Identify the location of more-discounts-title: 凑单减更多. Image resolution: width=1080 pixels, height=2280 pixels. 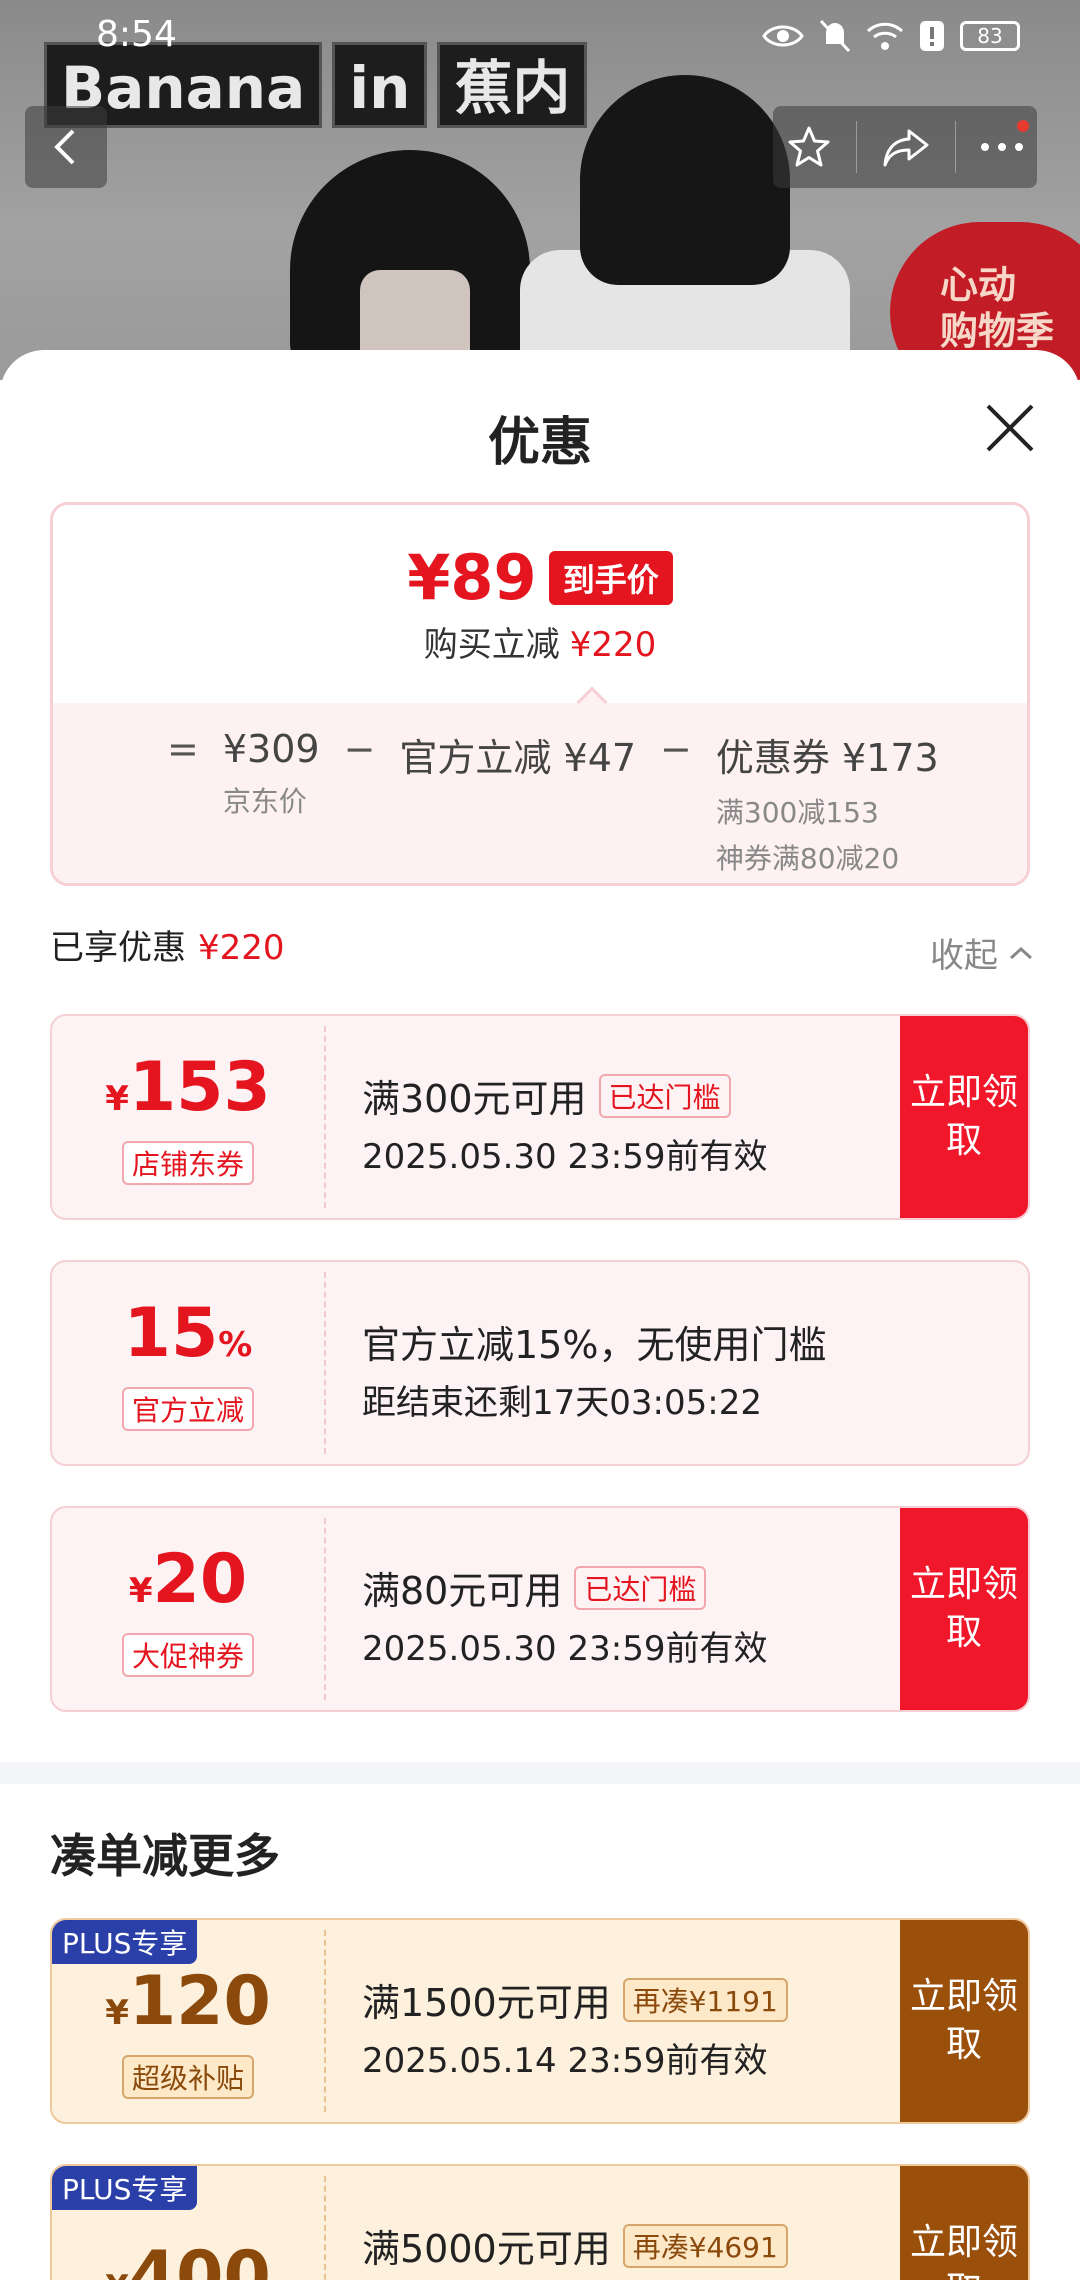
(165, 1856).